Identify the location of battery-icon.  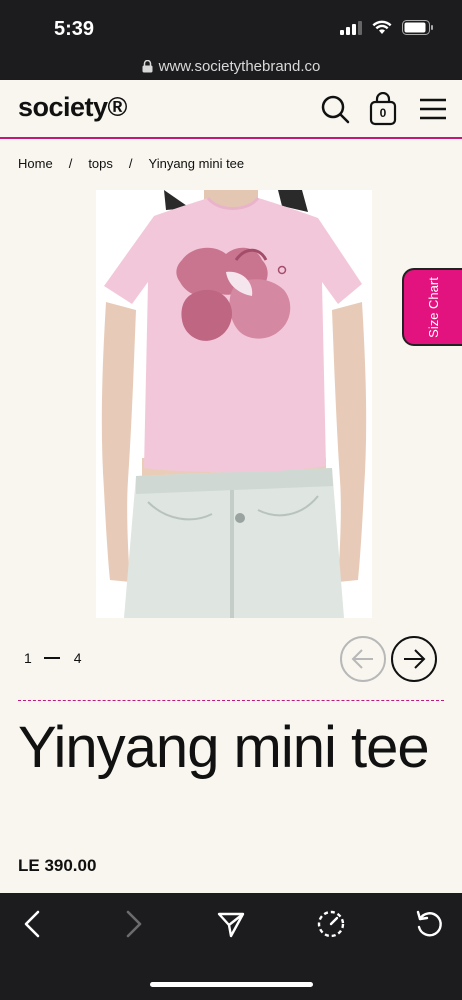
(417, 27).